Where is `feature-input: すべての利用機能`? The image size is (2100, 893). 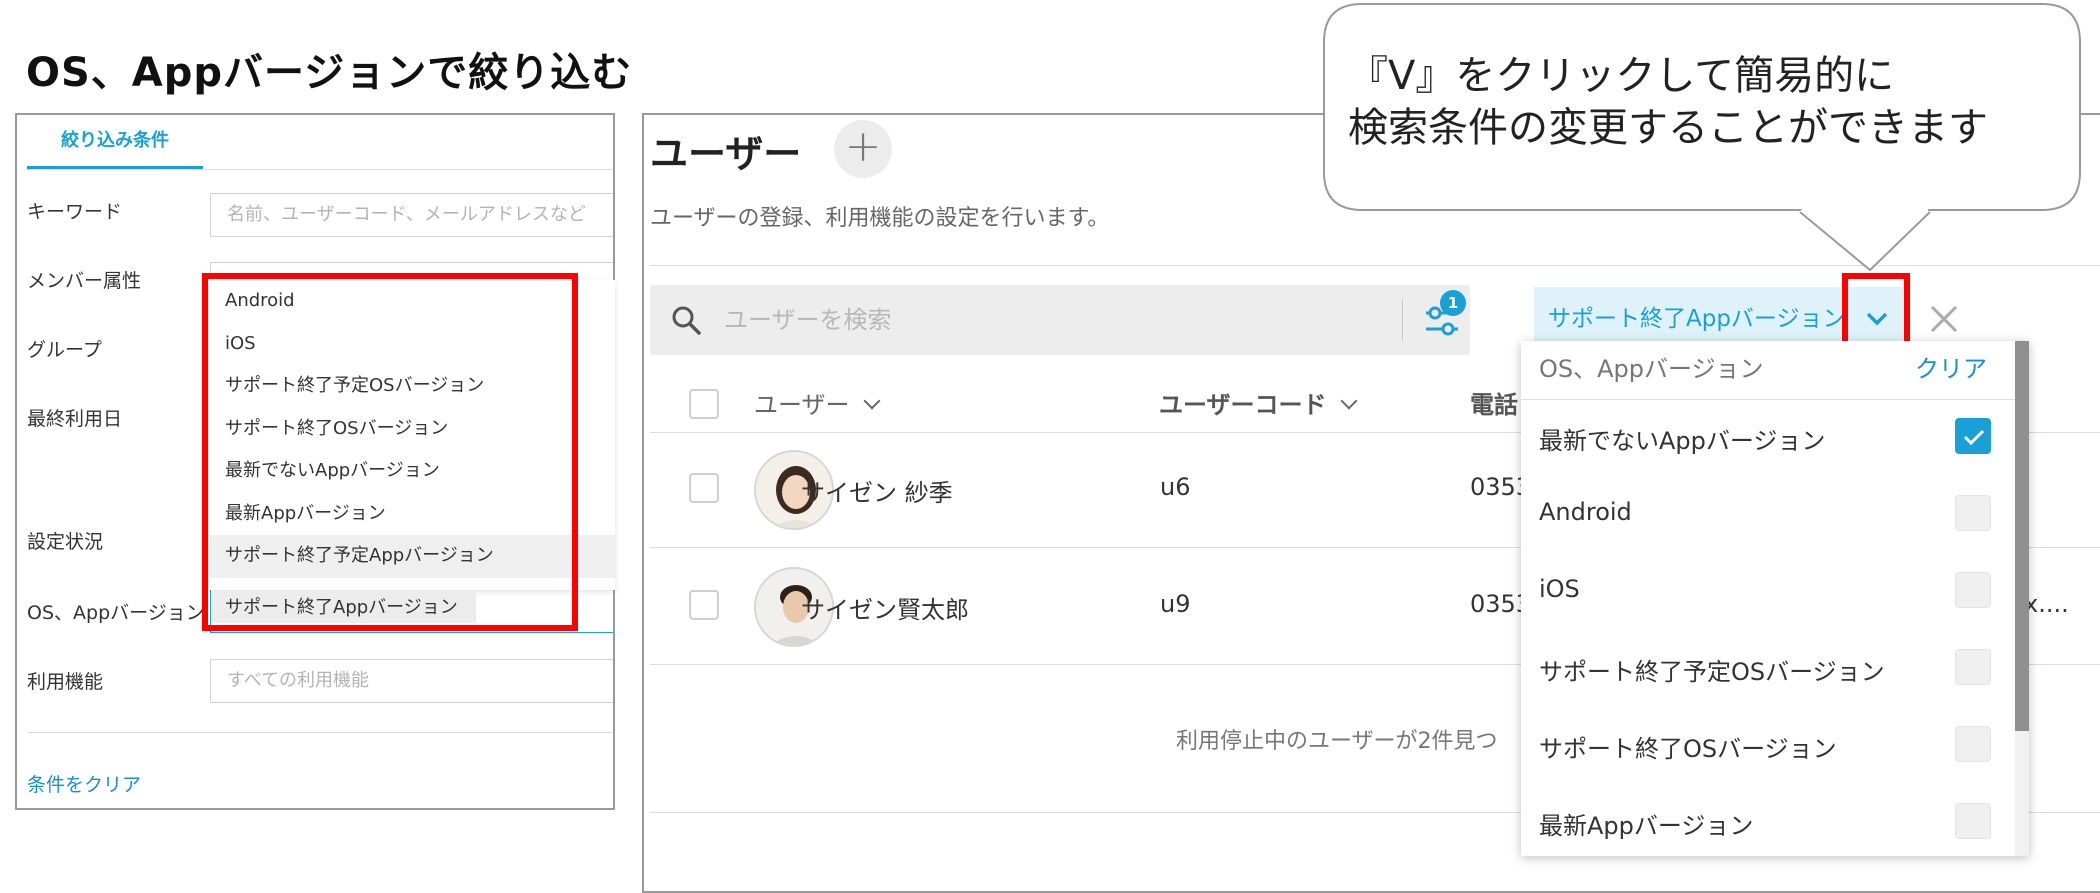
feature-input: すべての利用機能 is located at coordinates (411, 681).